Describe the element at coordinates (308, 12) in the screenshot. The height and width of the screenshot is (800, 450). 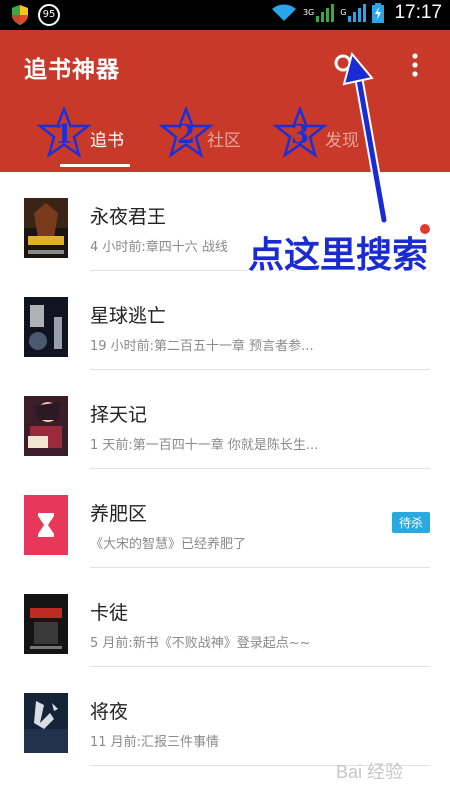
I see `network-3g-label: 3G` at that location.